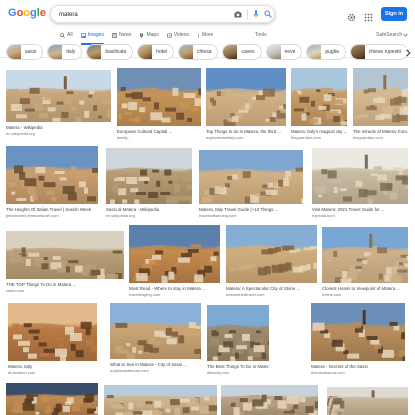 The height and width of the screenshot is (415, 415). Describe the element at coordinates (152, 35) in the screenshot. I see `tab-label: Maps` at that location.